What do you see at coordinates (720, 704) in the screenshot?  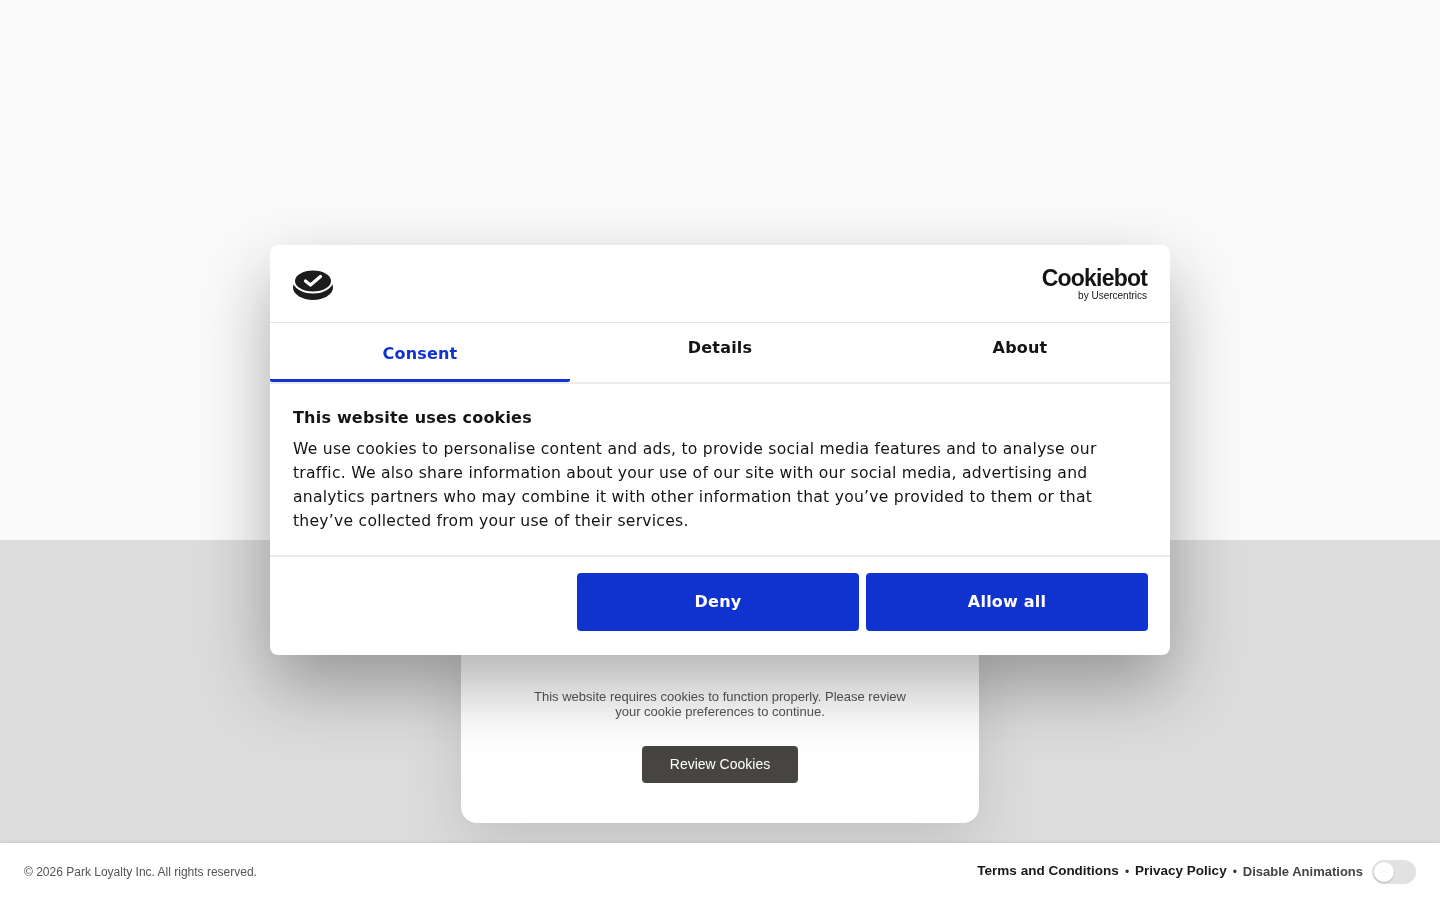 I see `notice-text: This website requires cookies to function properly. Please review your cookie preferences to continue.` at bounding box center [720, 704].